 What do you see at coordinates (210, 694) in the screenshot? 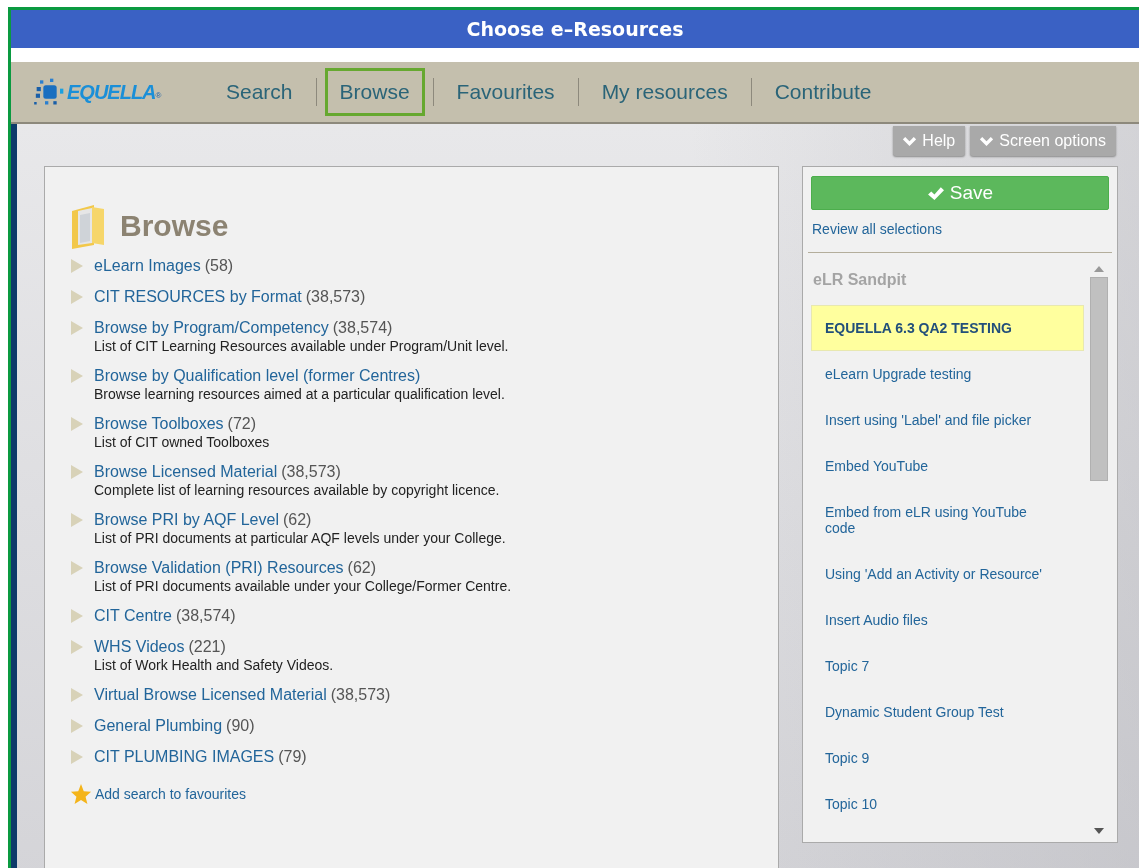
I see `browse-link: Virtual Browse Licensed Material` at bounding box center [210, 694].